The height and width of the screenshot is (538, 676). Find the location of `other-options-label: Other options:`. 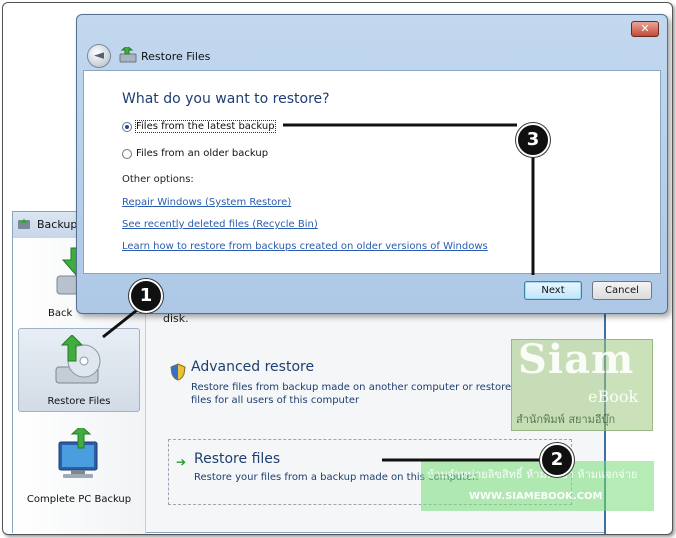

other-options-label: Other options: is located at coordinates (158, 179).